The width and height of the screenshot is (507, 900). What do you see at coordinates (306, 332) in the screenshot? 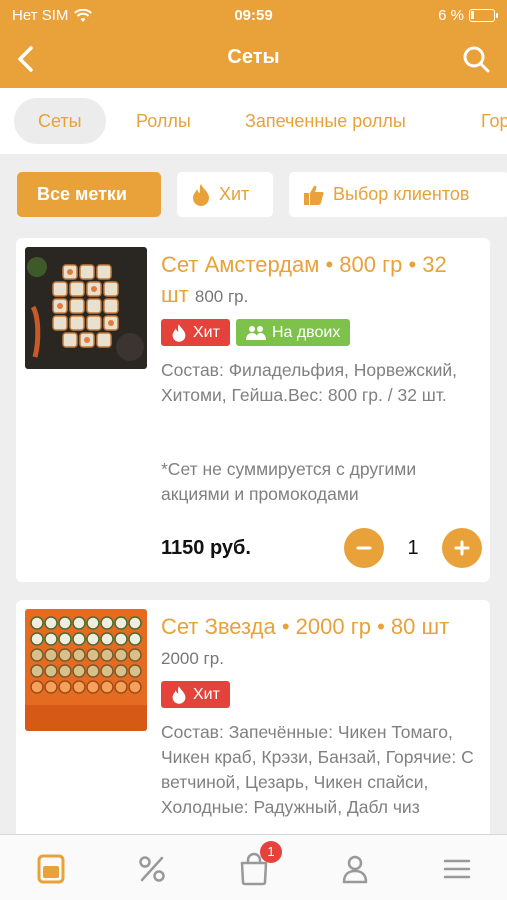
I see `badge-for-two-label: На двоих` at bounding box center [306, 332].